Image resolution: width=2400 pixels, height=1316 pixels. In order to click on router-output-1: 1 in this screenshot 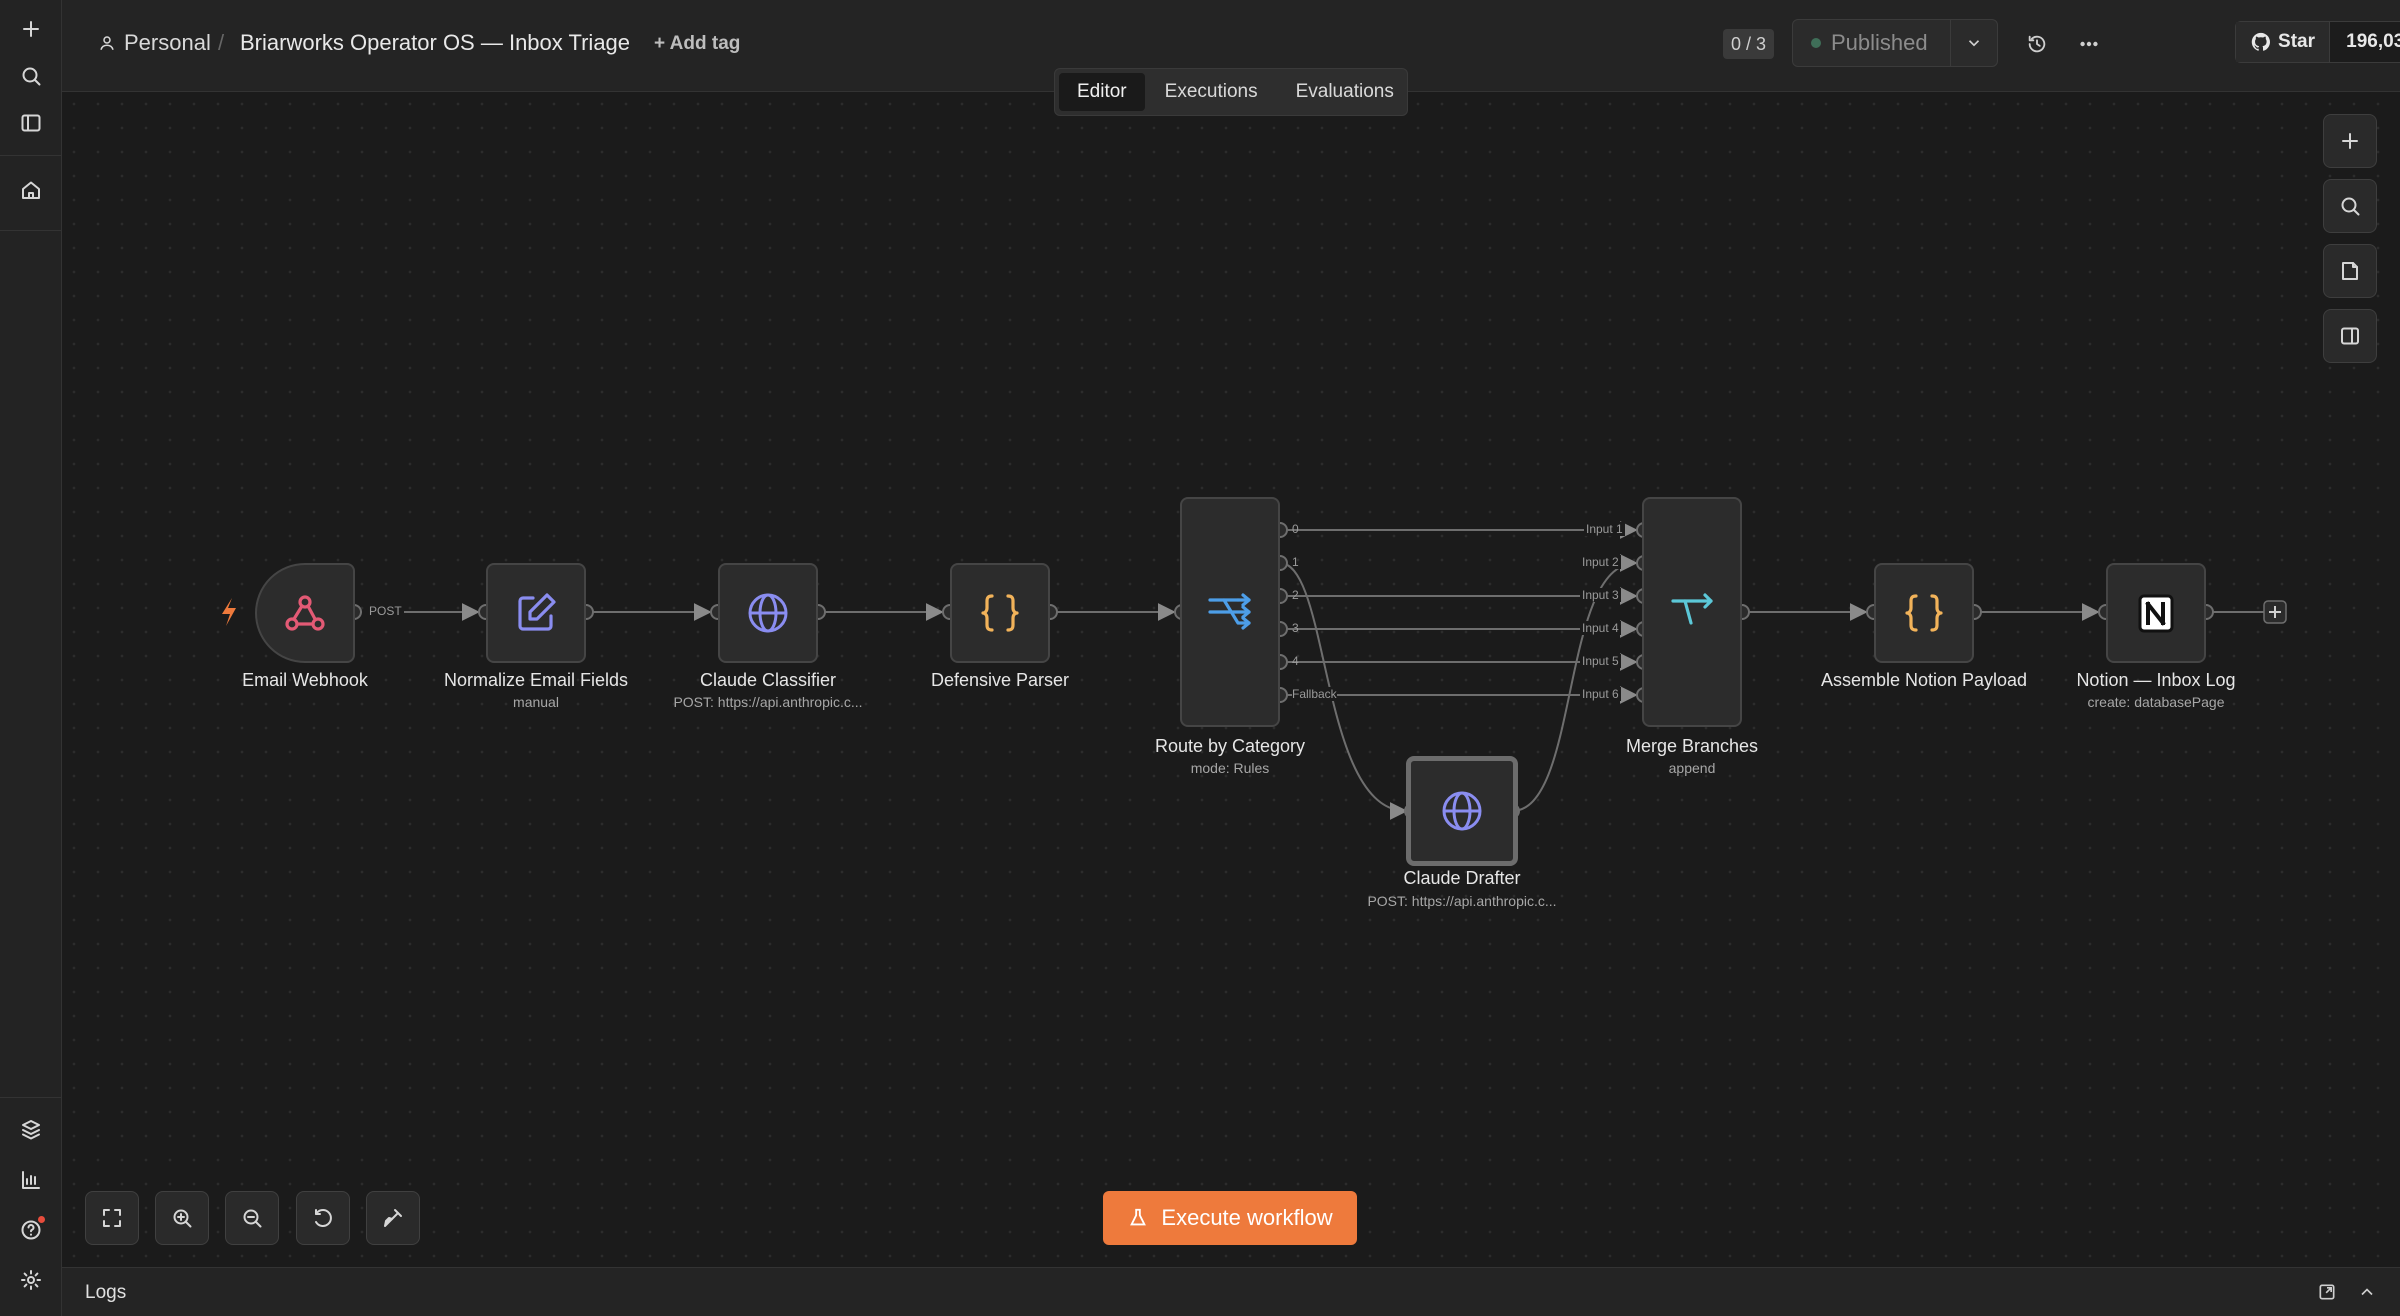, I will do `click(1295, 562)`.